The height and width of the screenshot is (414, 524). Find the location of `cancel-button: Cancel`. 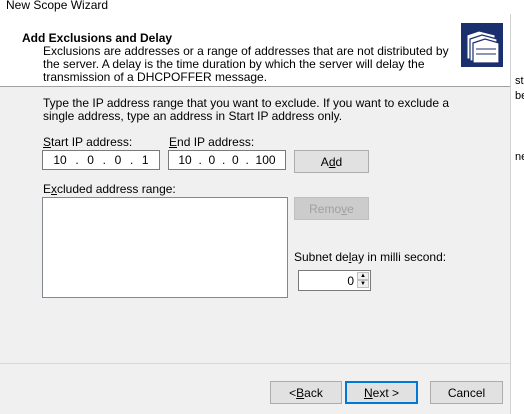

cancel-button: Cancel is located at coordinates (466, 392).